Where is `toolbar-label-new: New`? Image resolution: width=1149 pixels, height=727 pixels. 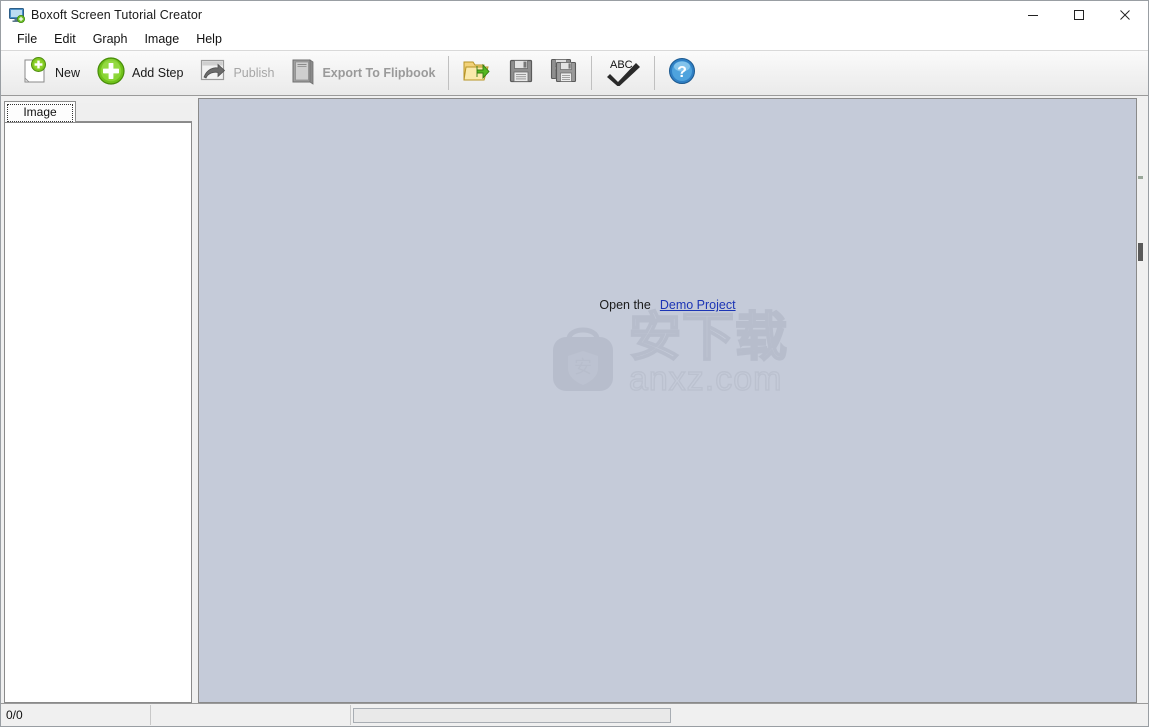
toolbar-label-new: New is located at coordinates (68, 73).